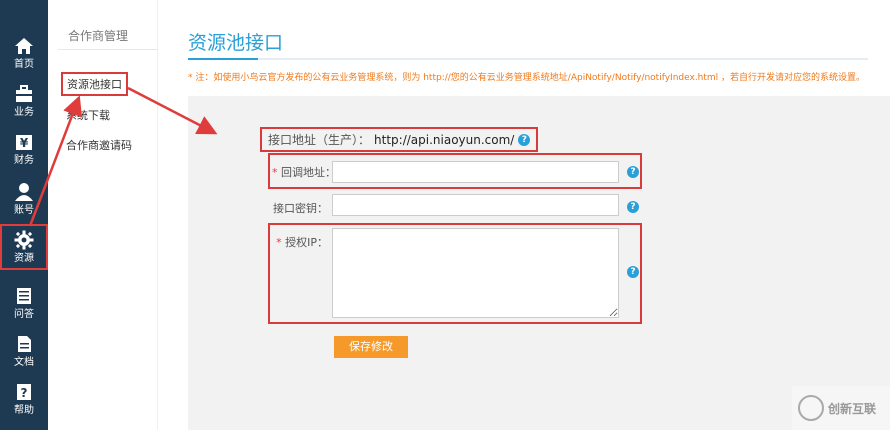  I want to click on user-icon, so click(24, 192).